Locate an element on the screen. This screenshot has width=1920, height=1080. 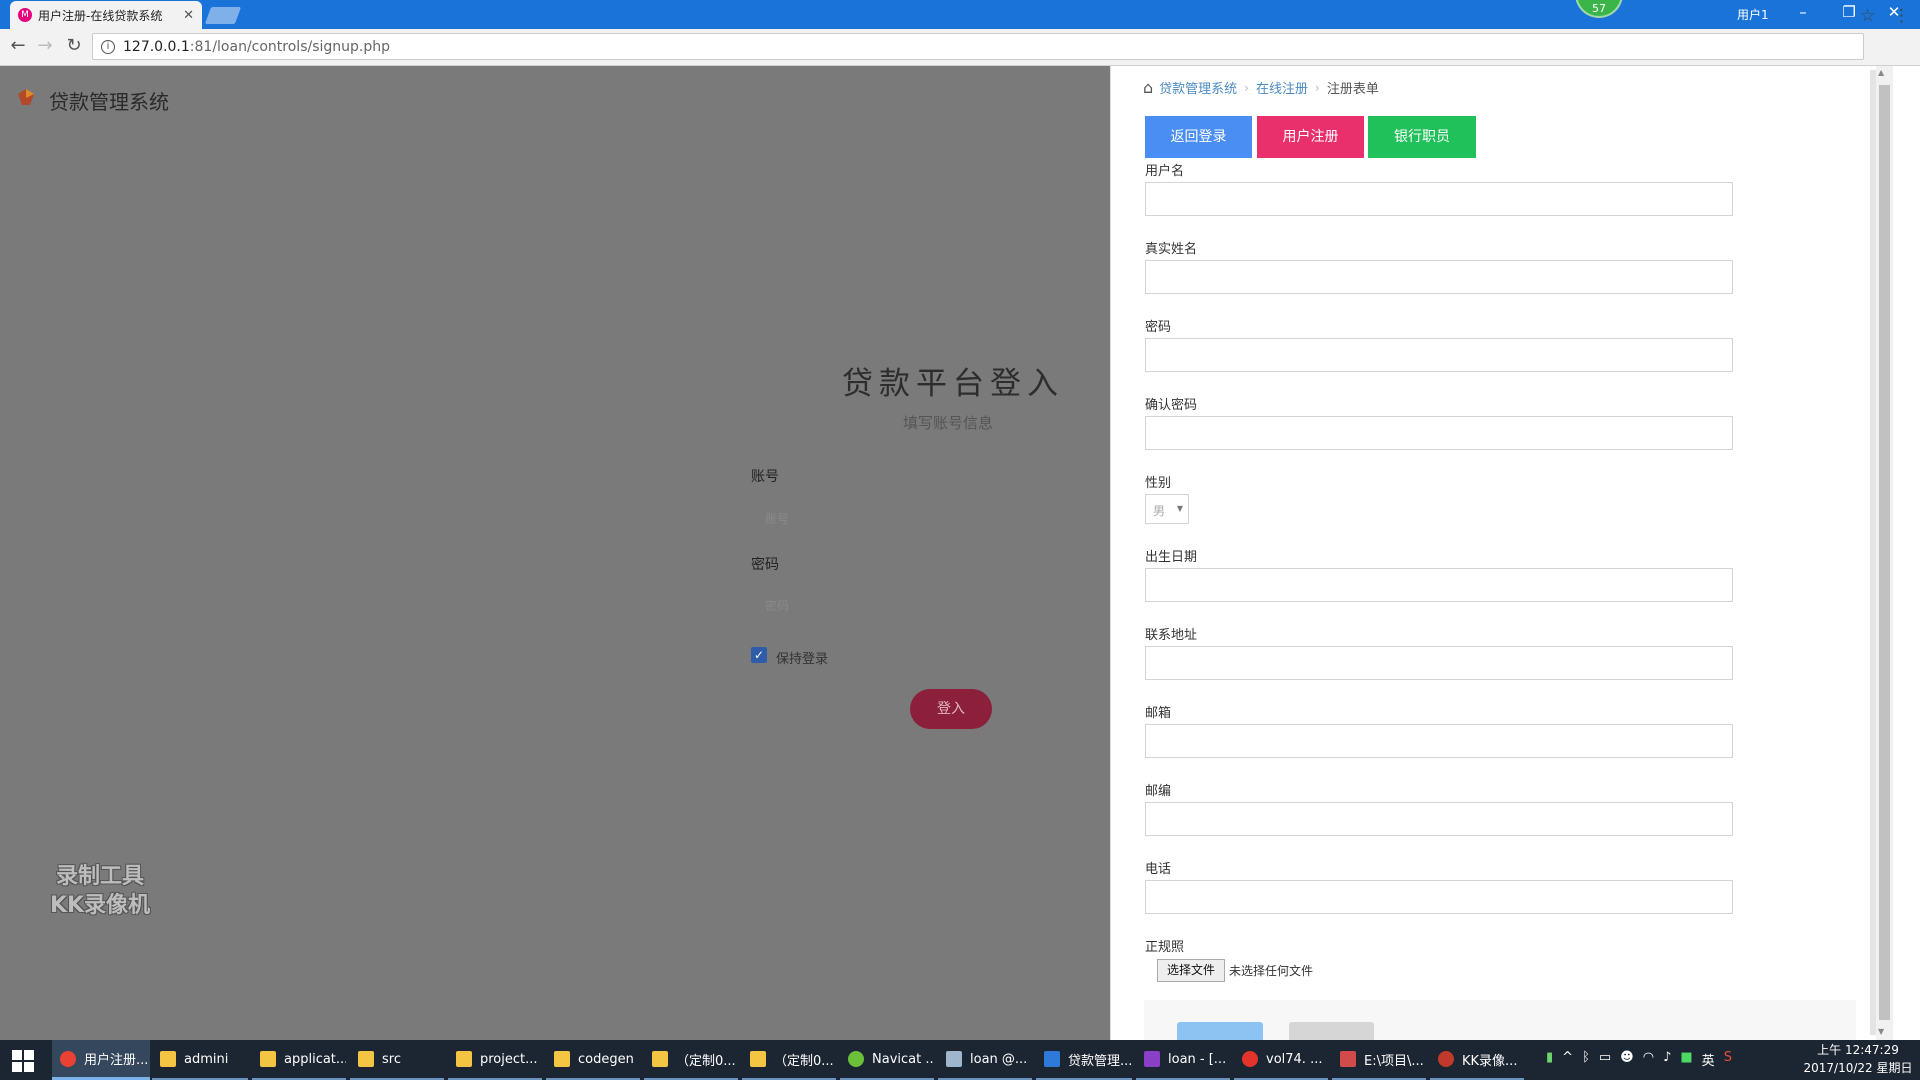
login-password-input: 密码 is located at coordinates (777, 605).